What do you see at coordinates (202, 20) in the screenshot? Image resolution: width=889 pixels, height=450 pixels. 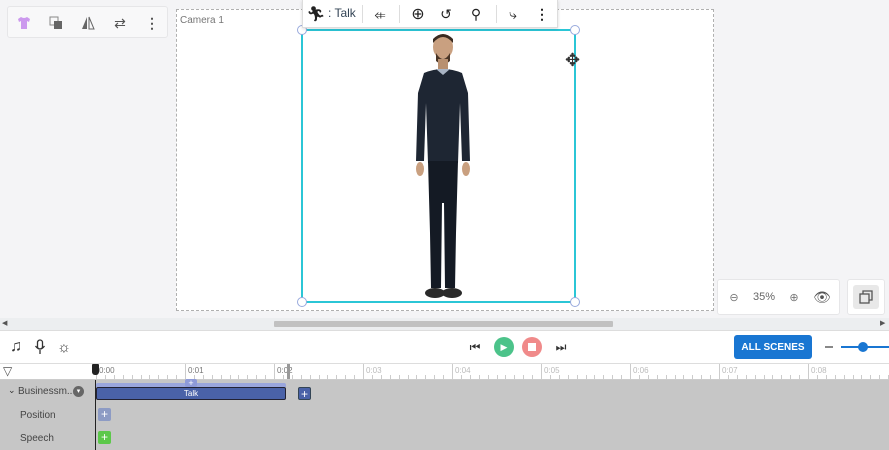 I see `camera-label: Camera 1` at bounding box center [202, 20].